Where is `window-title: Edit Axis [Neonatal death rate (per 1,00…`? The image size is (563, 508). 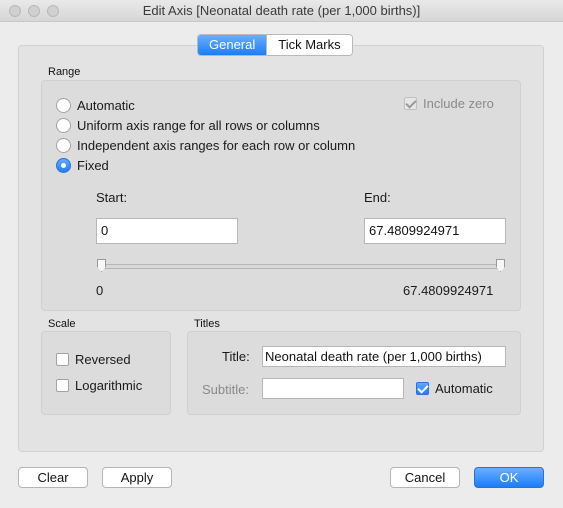
window-title: Edit Axis [Neonatal death rate (per 1,00… is located at coordinates (281, 10).